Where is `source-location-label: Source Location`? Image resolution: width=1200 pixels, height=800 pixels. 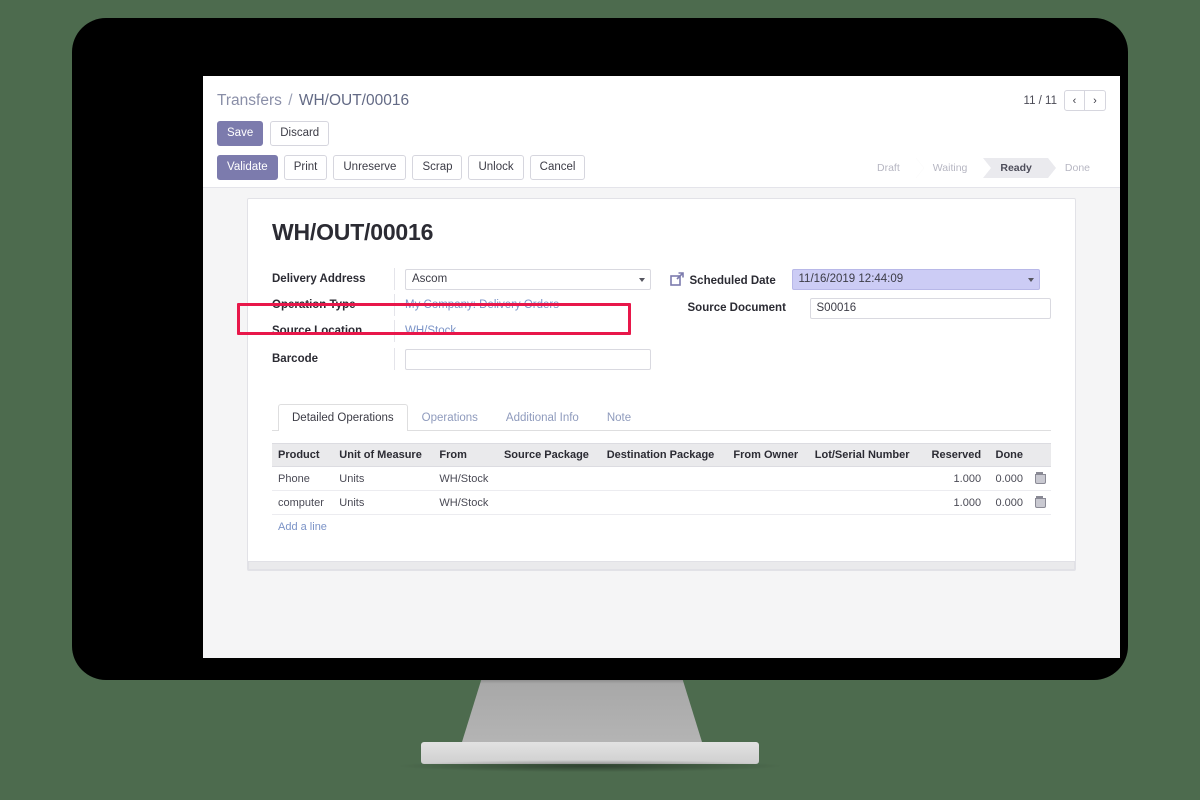
source-location-label: Source Location is located at coordinates (317, 331).